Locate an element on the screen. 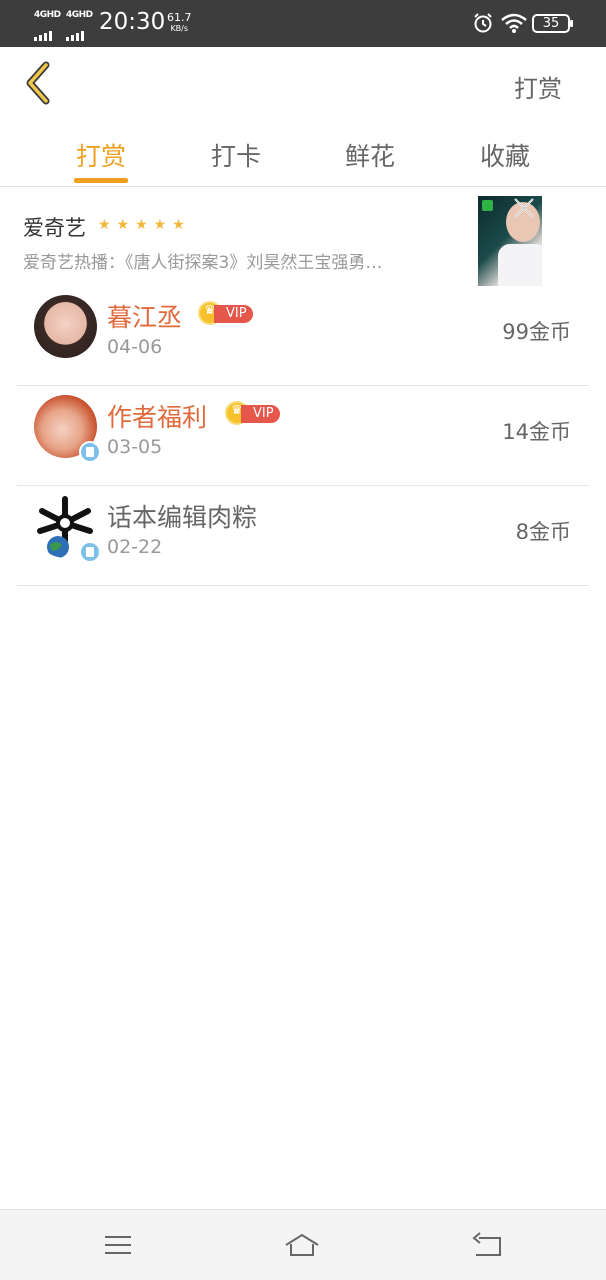 This screenshot has height=1280, width=606. user-name: 作者福利 is located at coordinates (157, 416).